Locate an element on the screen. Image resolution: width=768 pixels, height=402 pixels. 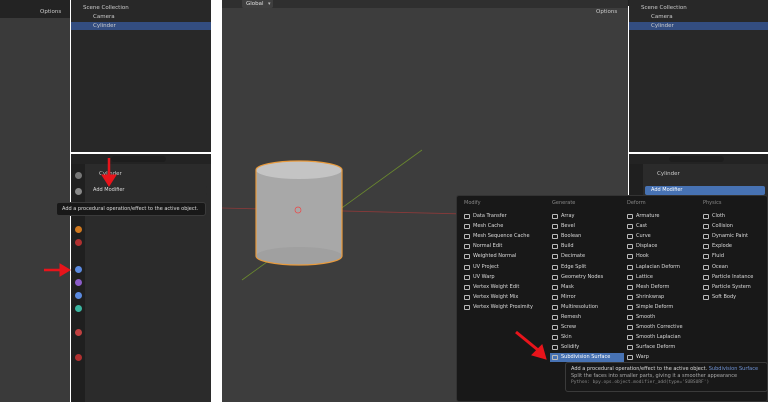
right-viewport-header: Global is located at coordinates (425, 4).